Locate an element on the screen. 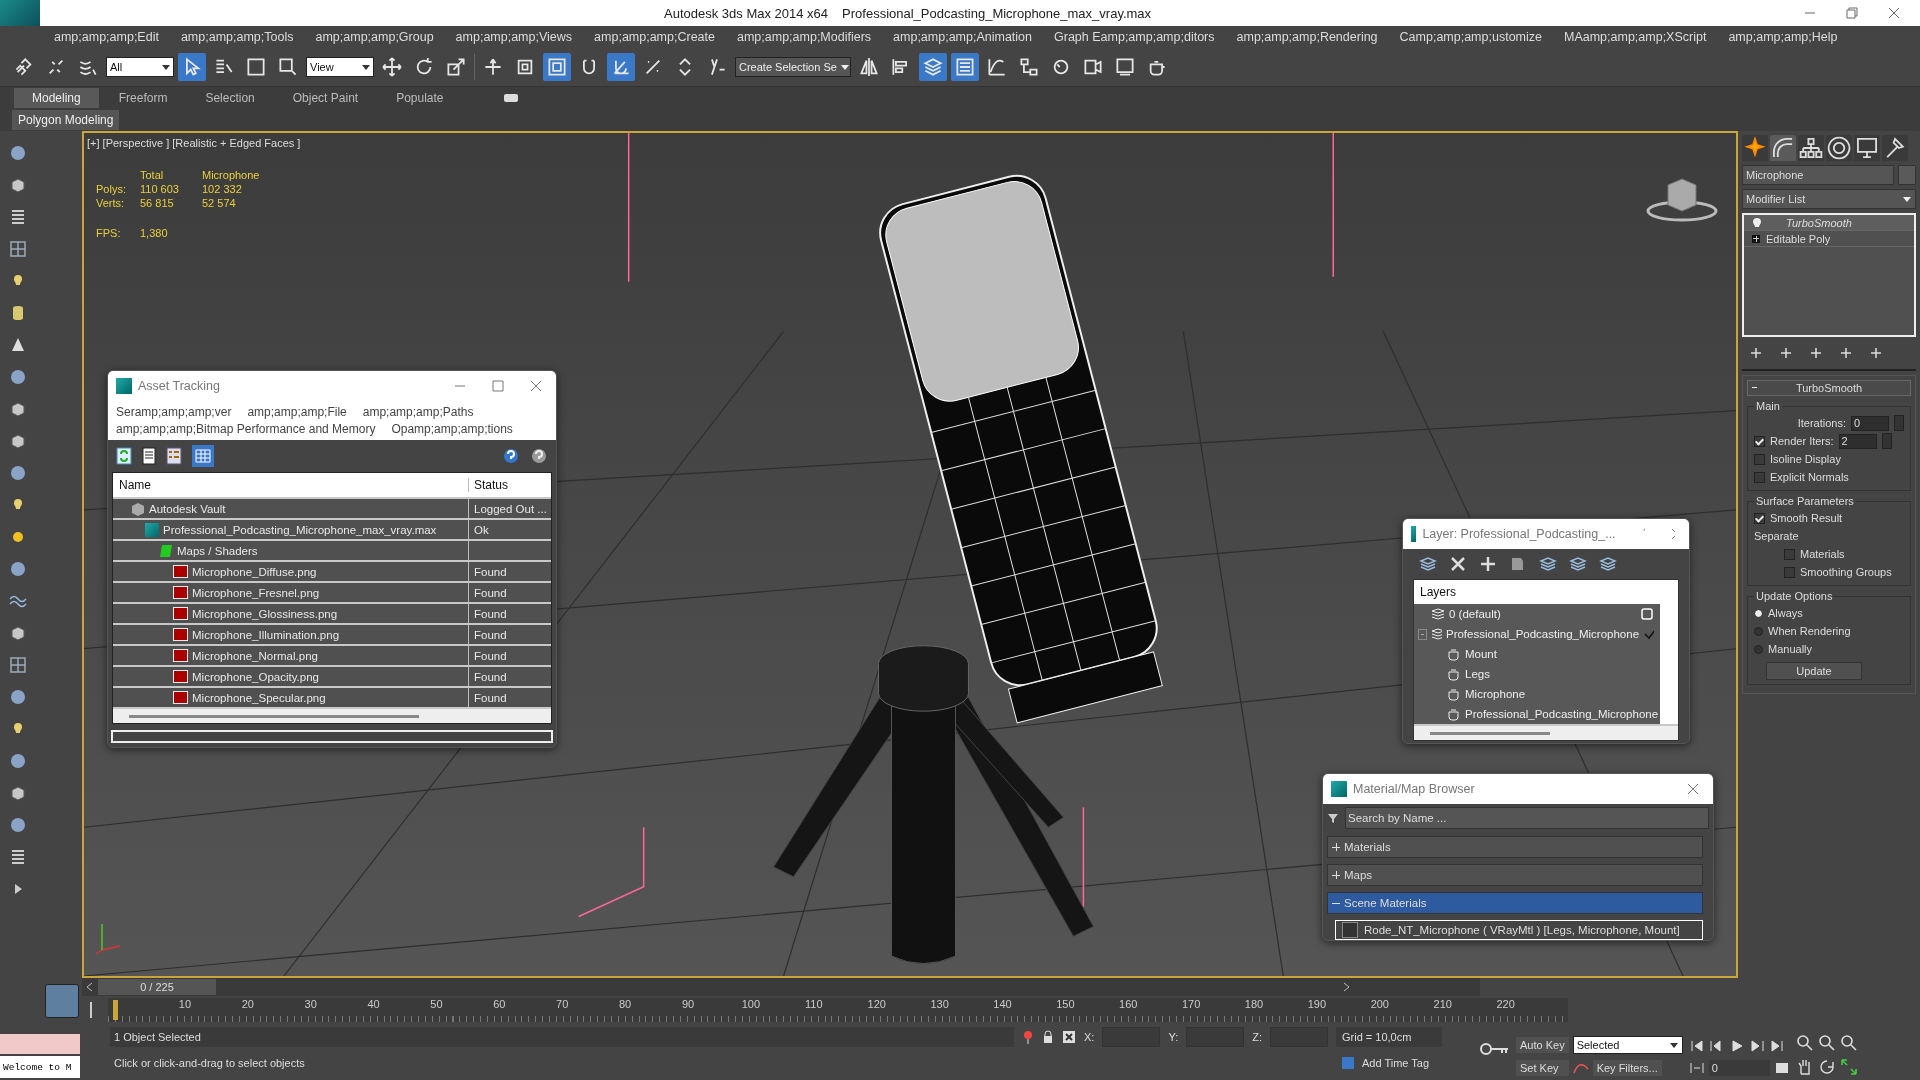 Image resolution: width=1920 pixels, height=1080 pixels. menu-item: amp;amp;amp;Tools is located at coordinates (237, 37).